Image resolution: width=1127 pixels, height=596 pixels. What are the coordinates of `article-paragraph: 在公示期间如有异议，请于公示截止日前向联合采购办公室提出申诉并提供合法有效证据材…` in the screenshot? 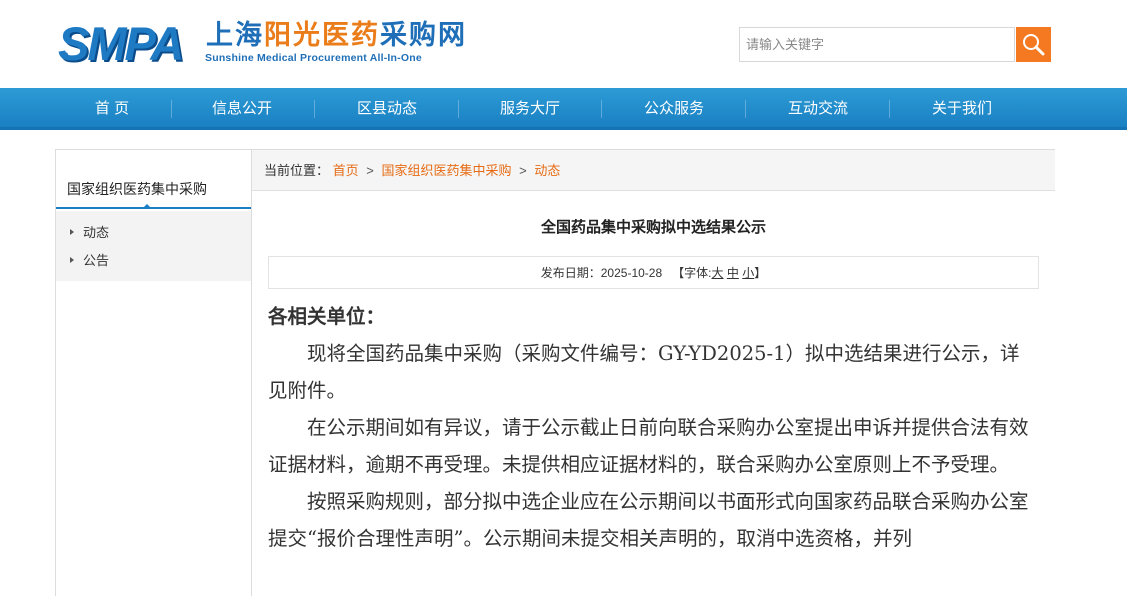 It's located at (648, 446).